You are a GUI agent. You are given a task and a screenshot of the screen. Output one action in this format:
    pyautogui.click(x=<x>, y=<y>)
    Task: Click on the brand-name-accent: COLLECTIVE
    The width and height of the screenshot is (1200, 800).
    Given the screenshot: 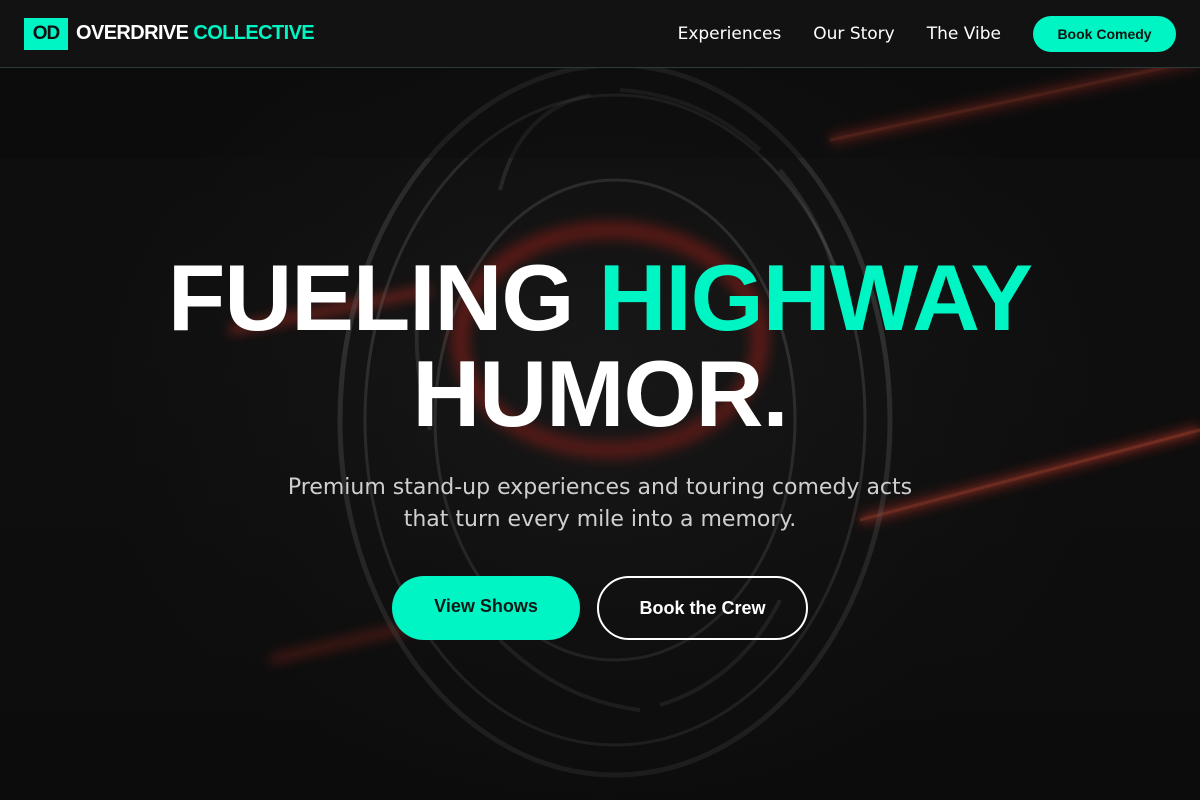 What is the action you would take?
    pyautogui.click(x=254, y=33)
    